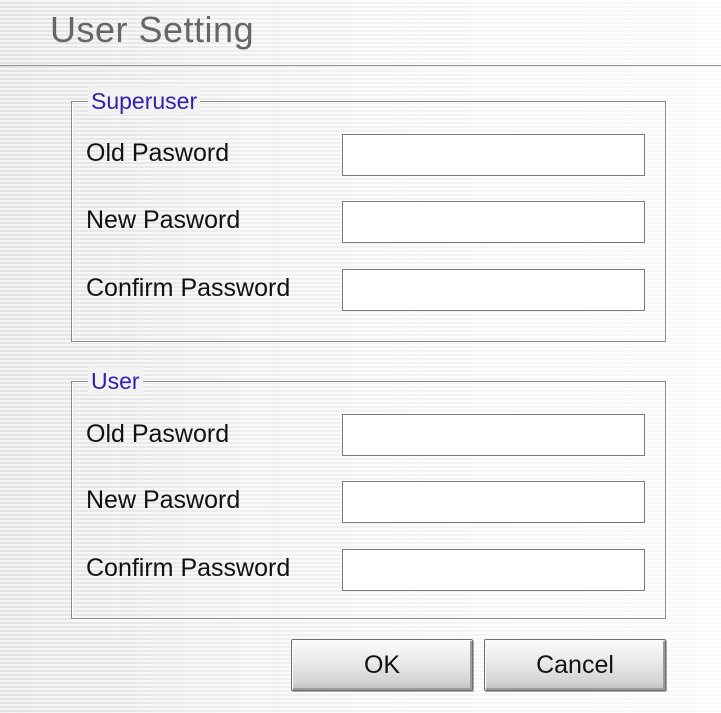 This screenshot has height=713, width=721. What do you see at coordinates (360, 33) in the screenshot?
I see `title-bar: User Setting` at bounding box center [360, 33].